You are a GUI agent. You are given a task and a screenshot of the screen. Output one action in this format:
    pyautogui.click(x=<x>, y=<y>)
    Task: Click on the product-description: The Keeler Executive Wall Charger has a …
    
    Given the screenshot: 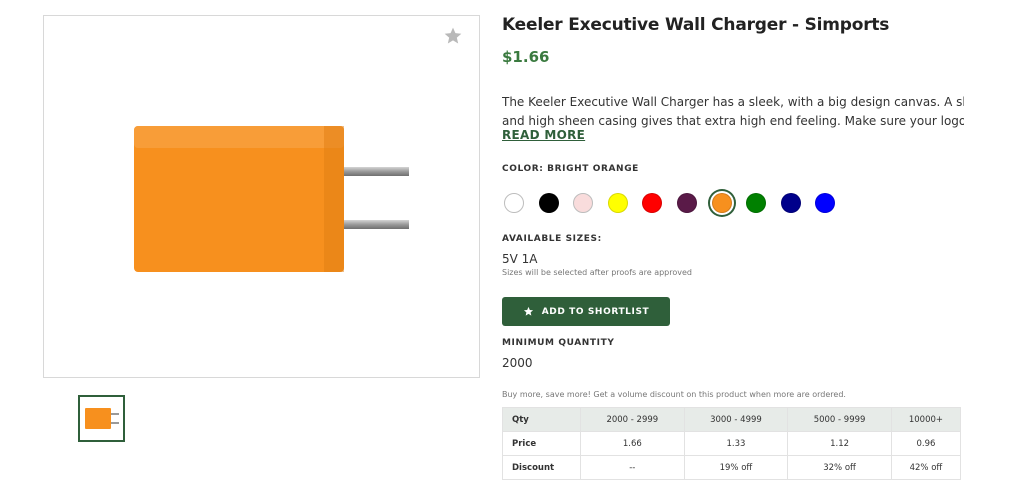 What is the action you would take?
    pyautogui.click(x=733, y=112)
    